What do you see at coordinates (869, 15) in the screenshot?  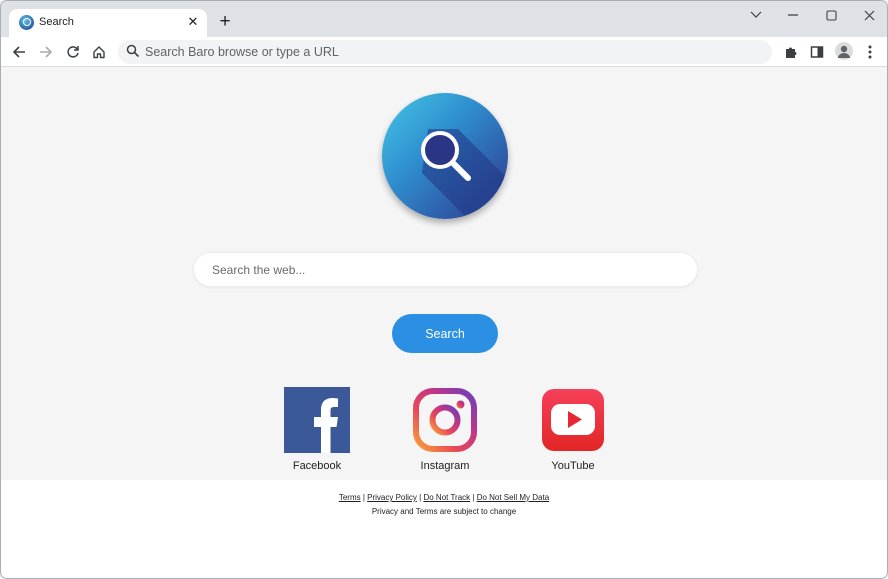 I see `close-window-icon` at bounding box center [869, 15].